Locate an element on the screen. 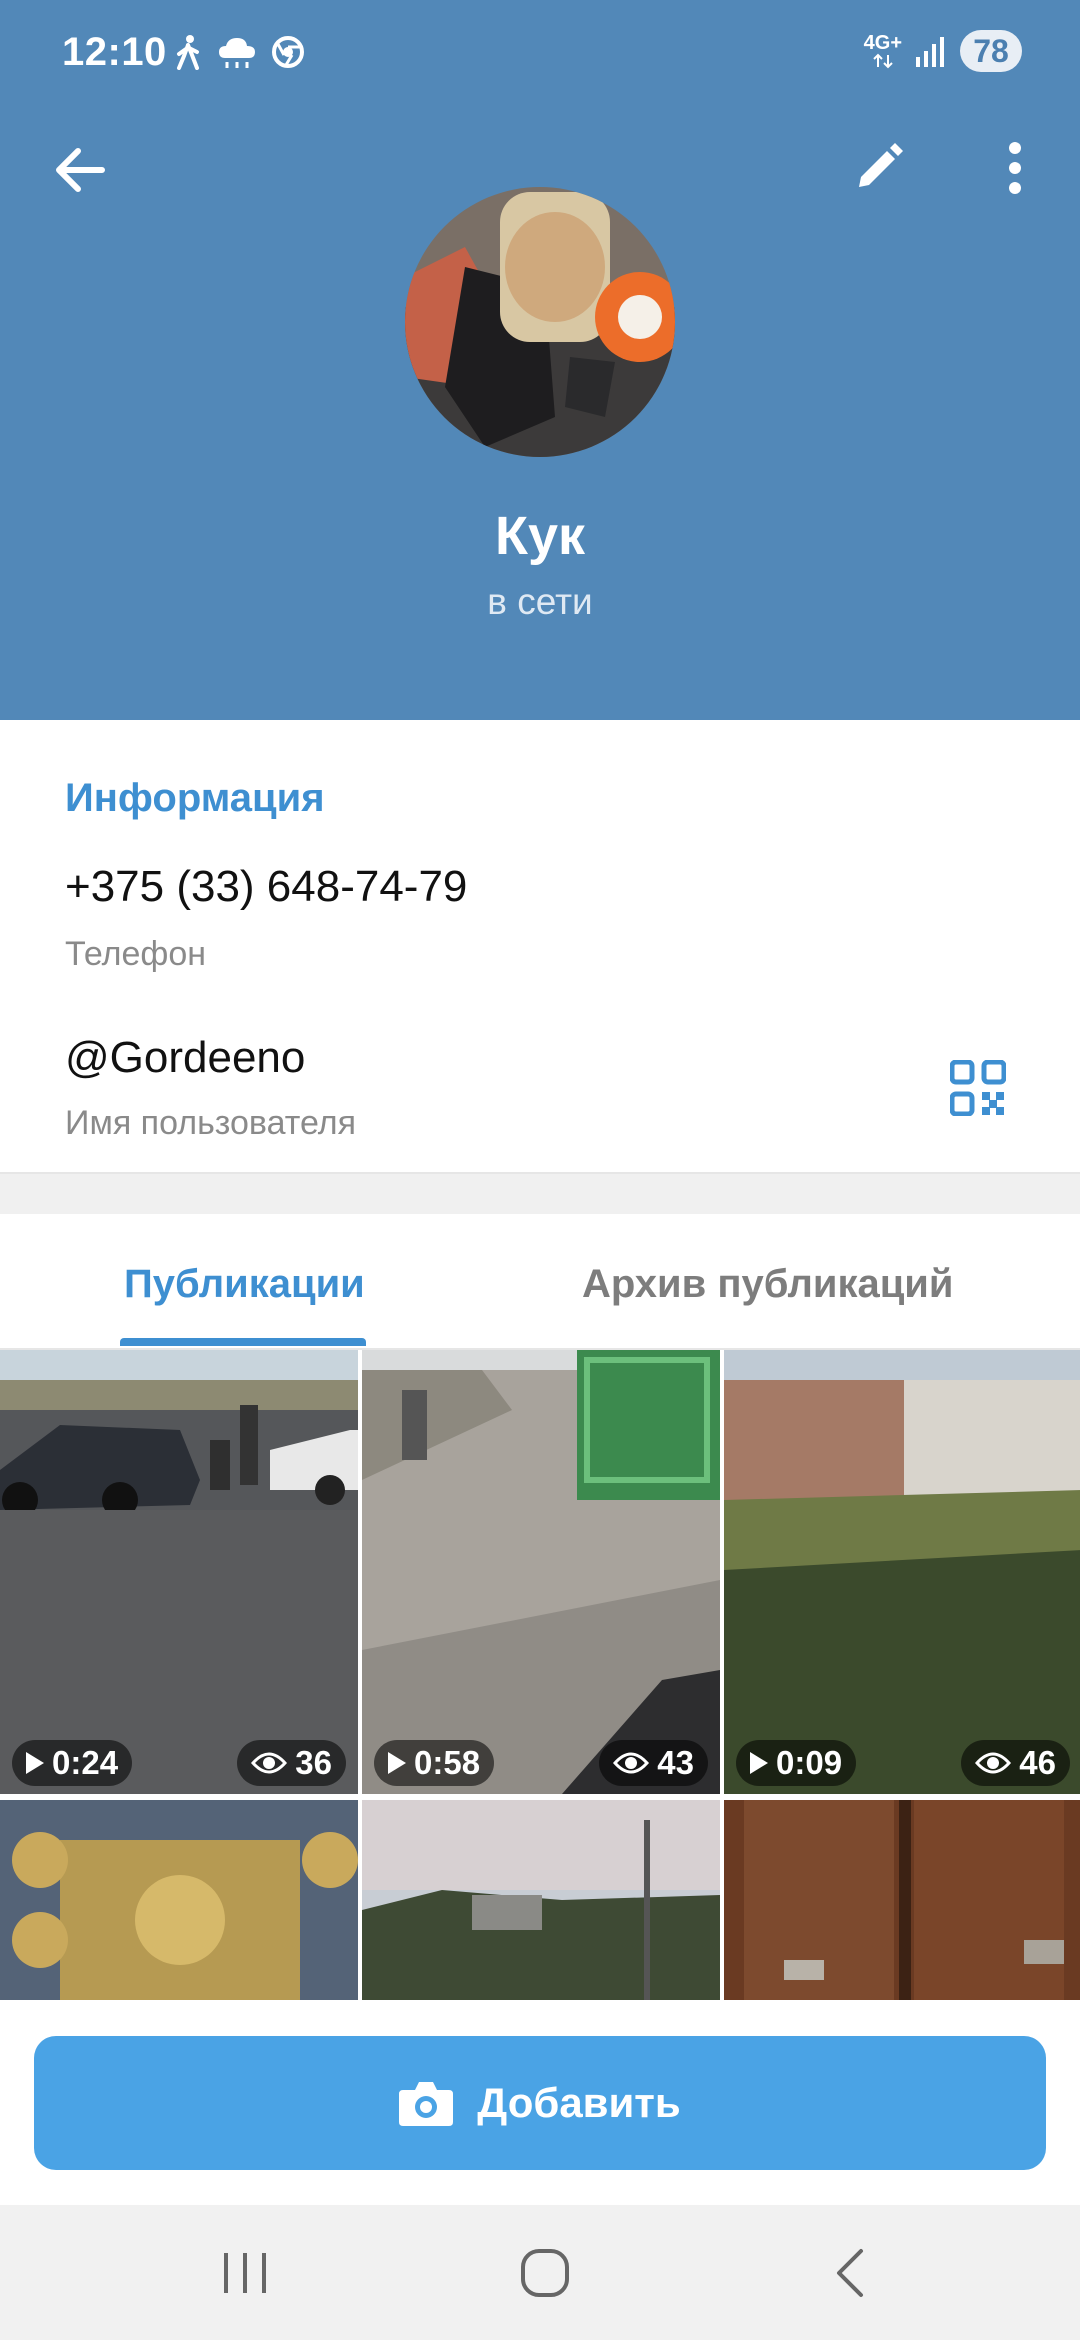 This screenshot has height=2340, width=1080. section-divider is located at coordinates (540, 1194).